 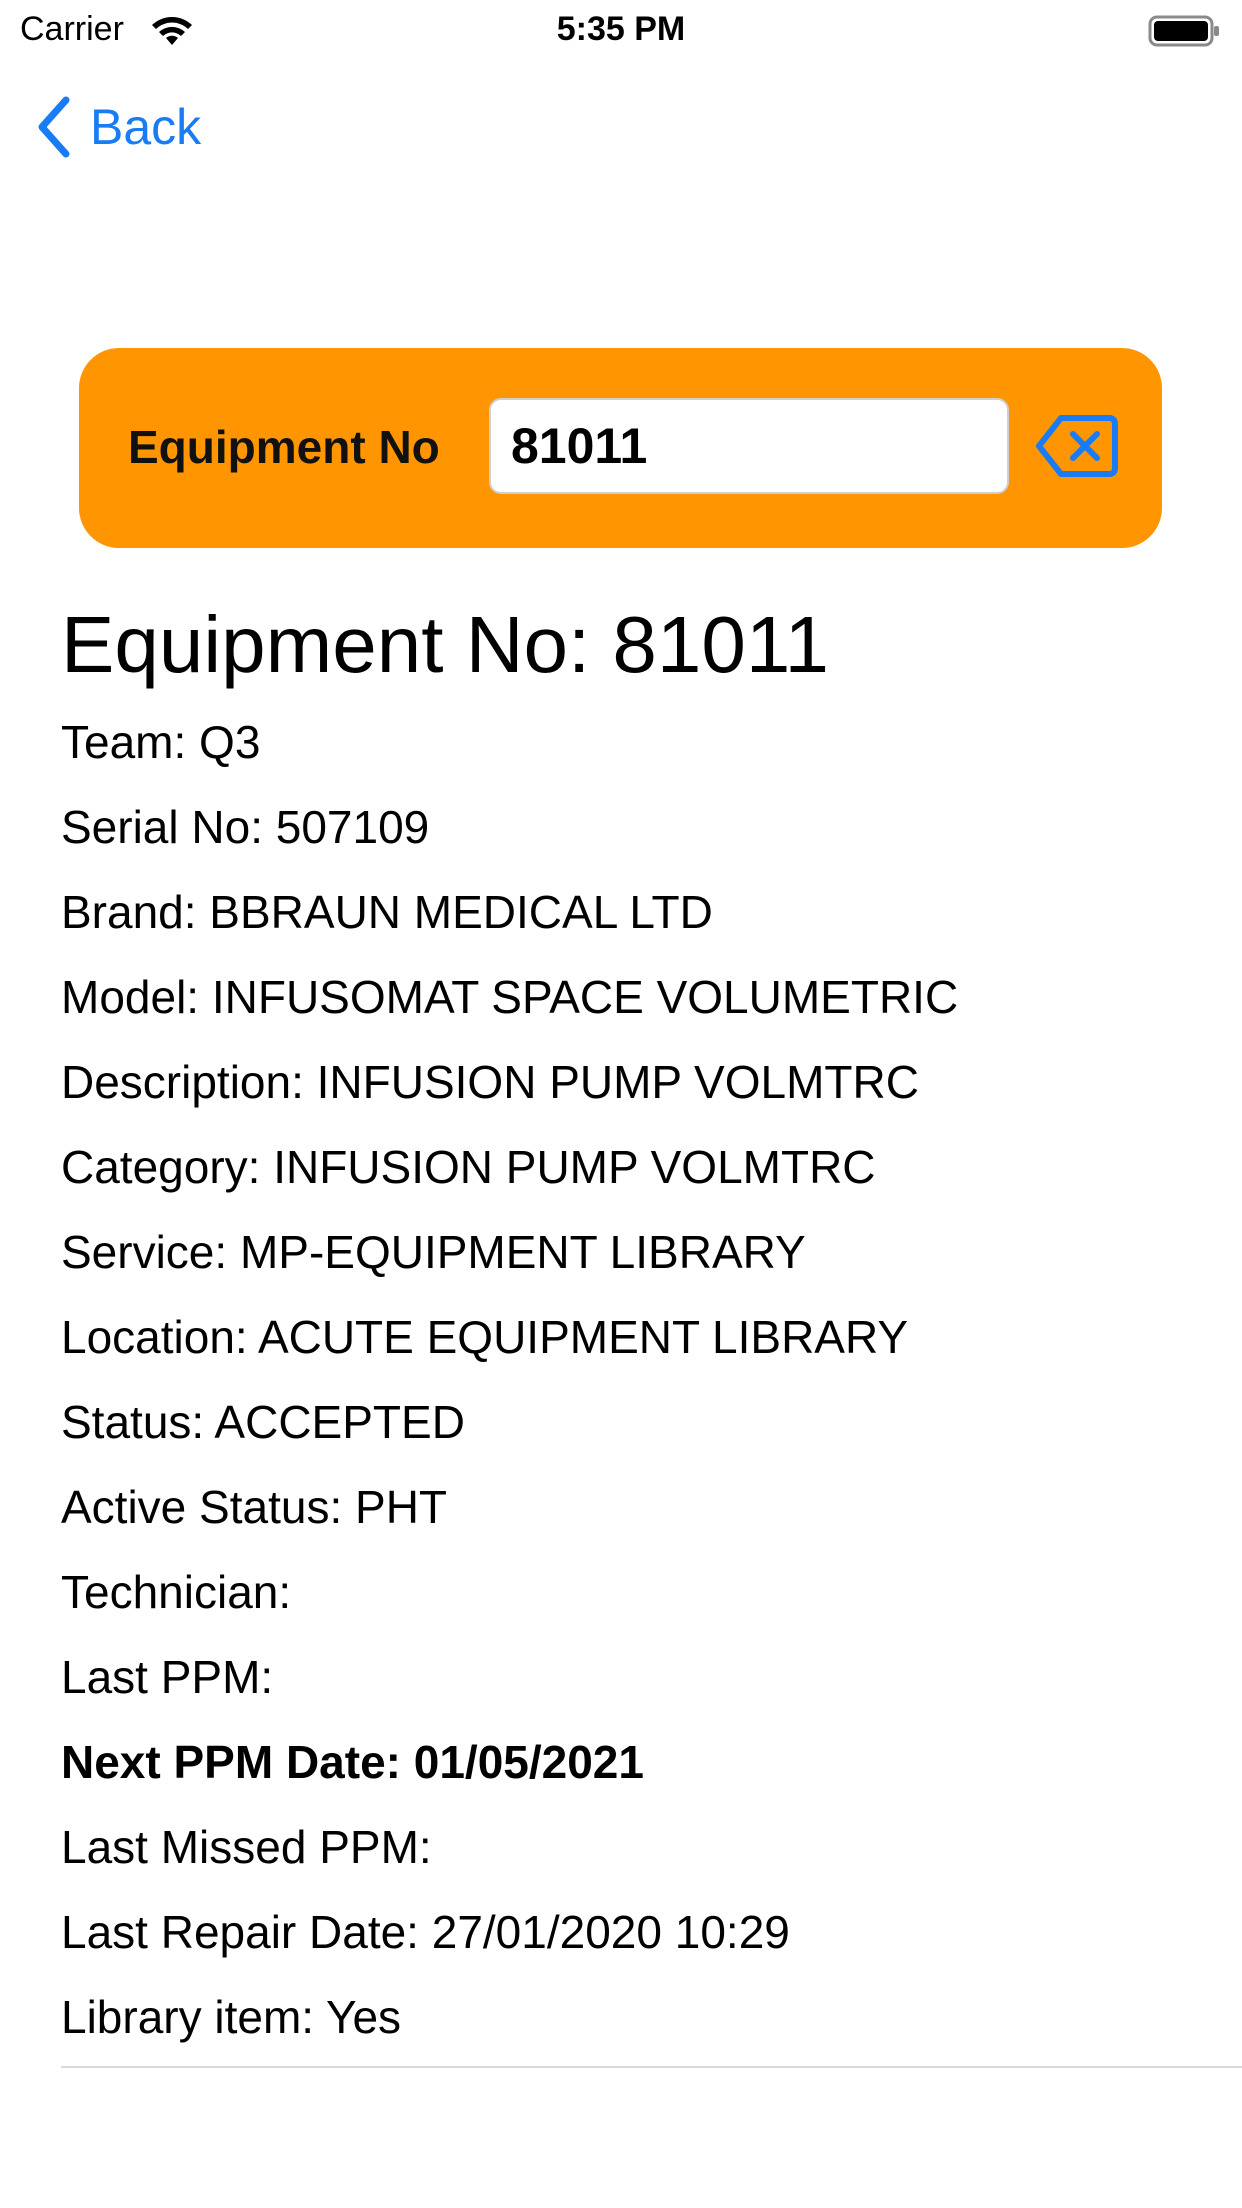 I want to click on detail-last-missed-ppm: Last Missed PPM:, so click(x=246, y=1847).